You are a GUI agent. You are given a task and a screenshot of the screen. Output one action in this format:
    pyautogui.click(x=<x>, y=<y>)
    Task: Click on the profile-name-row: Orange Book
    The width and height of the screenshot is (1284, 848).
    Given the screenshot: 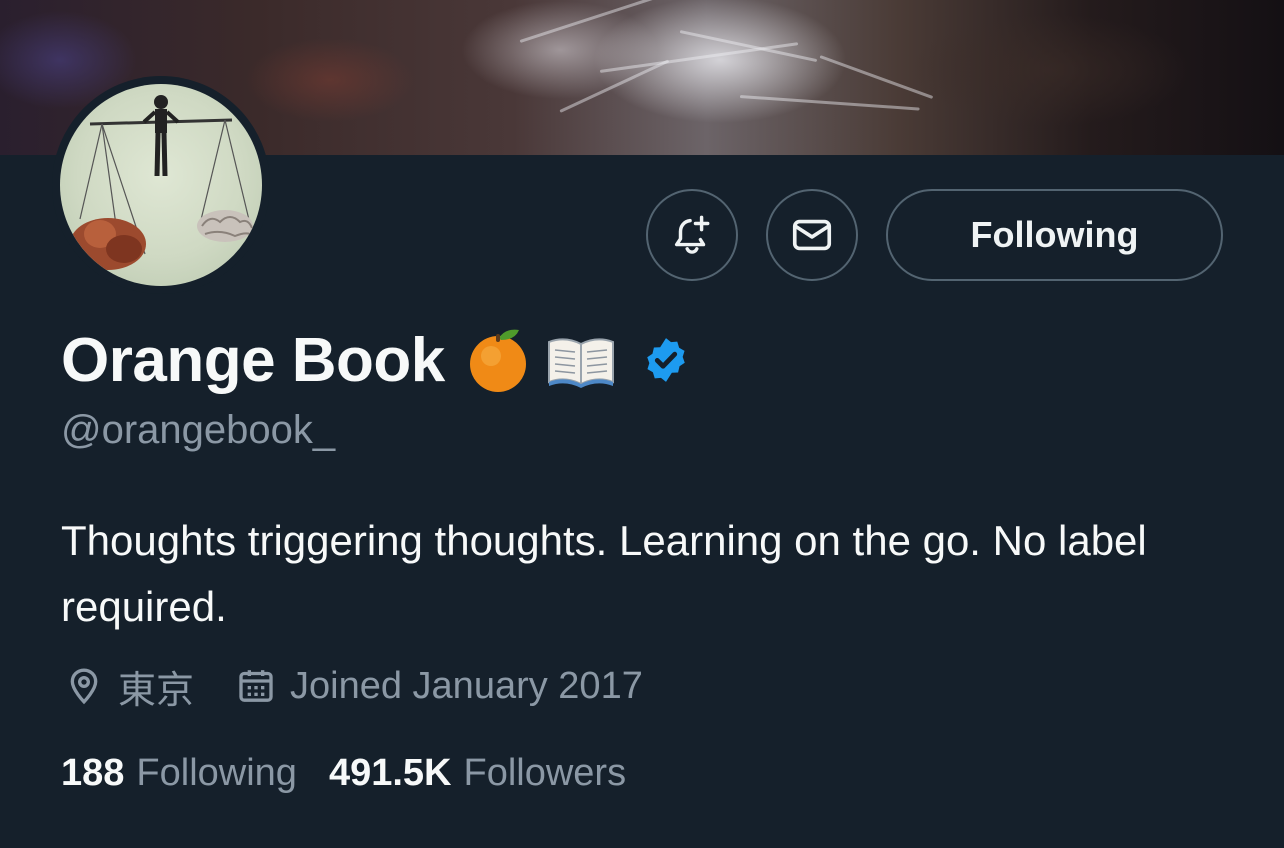 What is the action you would take?
    pyautogui.click(x=376, y=360)
    